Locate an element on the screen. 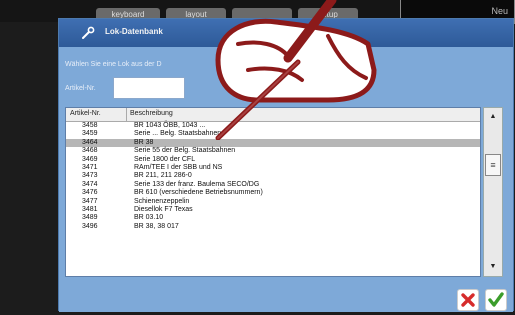  column-header-description: Beschreibung is located at coordinates (151, 113).